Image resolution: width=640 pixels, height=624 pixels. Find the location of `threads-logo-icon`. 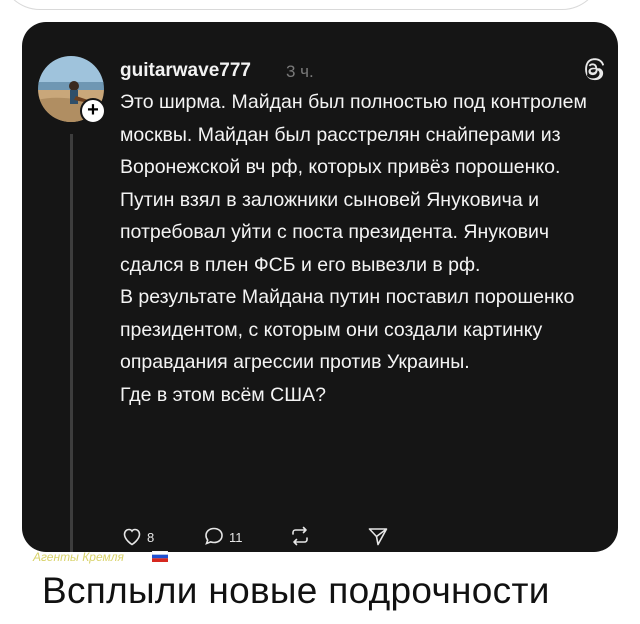

threads-logo-icon is located at coordinates (593, 69).